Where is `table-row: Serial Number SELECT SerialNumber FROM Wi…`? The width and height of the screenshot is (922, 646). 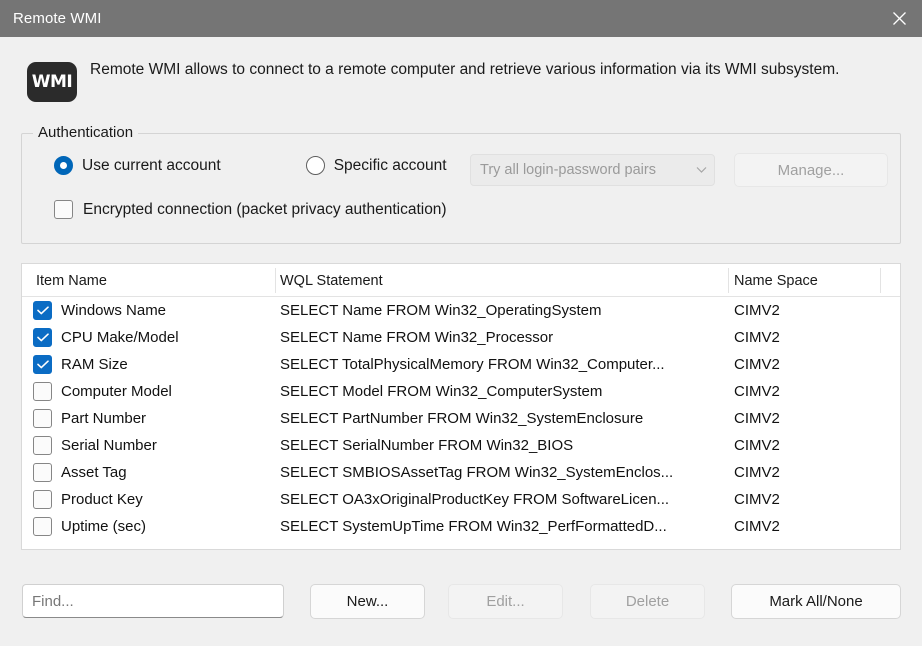
table-row: Serial Number SELECT SerialNumber FROM Wi… is located at coordinates (461, 445).